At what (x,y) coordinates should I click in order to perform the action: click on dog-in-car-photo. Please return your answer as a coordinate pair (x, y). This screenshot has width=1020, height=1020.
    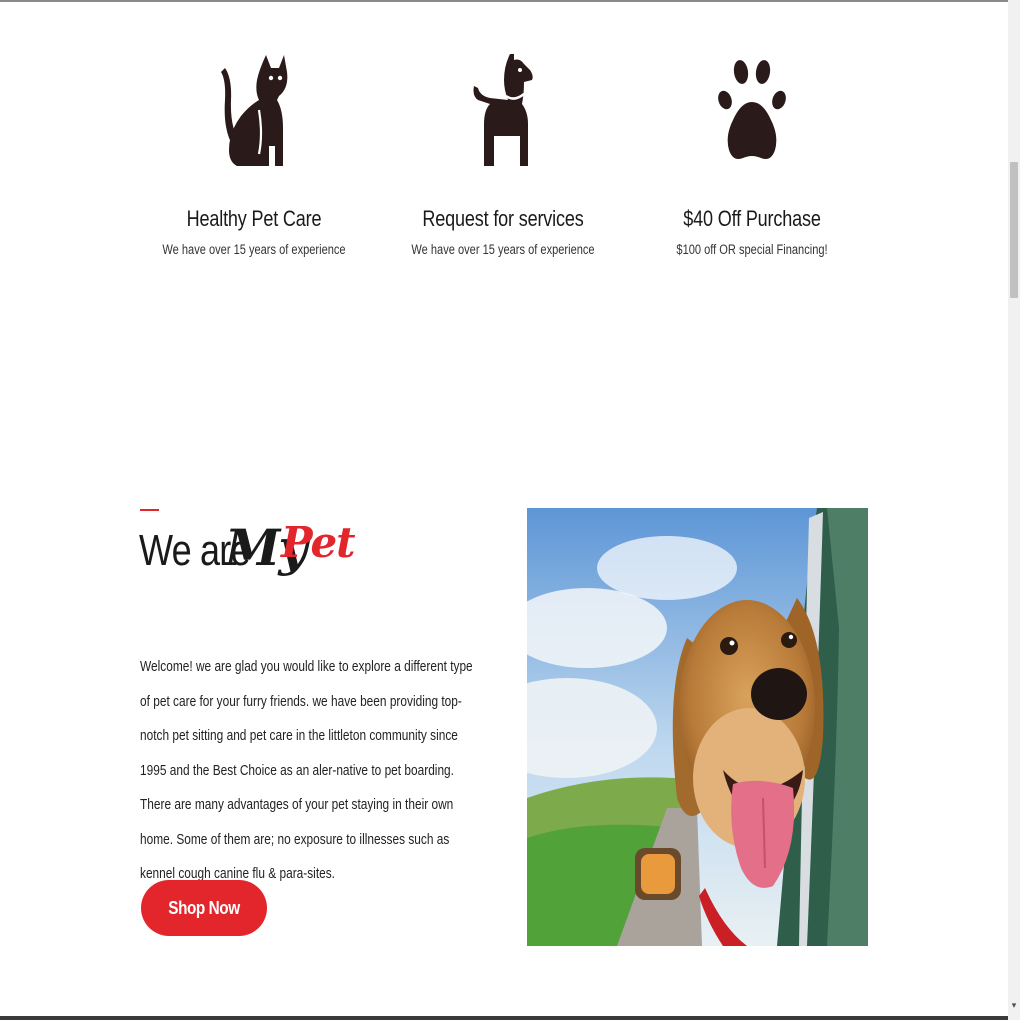
    Looking at the image, I should click on (697, 727).